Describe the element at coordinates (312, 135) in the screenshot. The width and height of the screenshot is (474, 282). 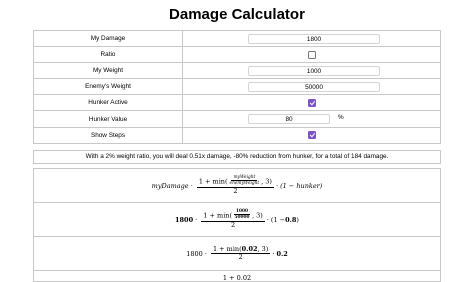
I see `show-steps-checkbox` at that location.